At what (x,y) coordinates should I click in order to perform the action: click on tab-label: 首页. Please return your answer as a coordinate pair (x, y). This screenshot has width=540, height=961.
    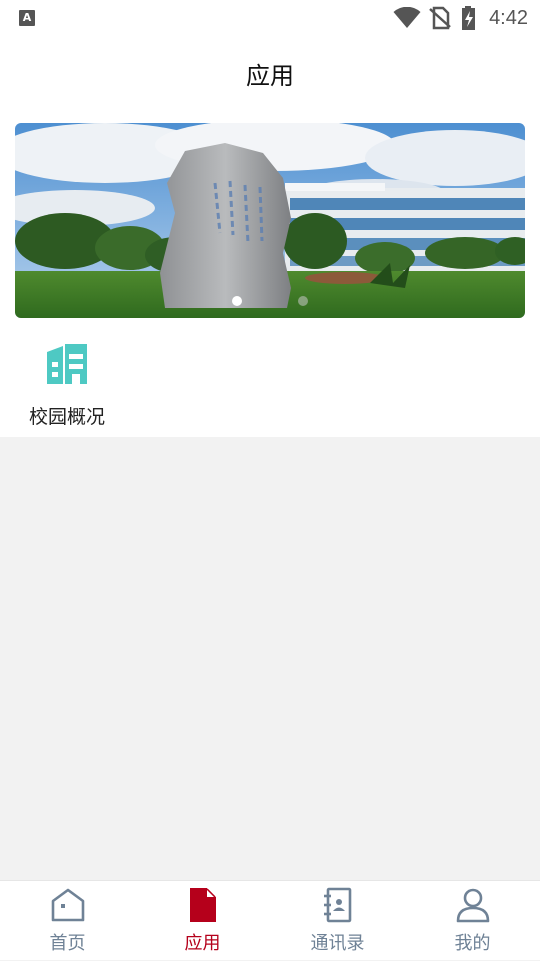
    Looking at the image, I should click on (67, 943).